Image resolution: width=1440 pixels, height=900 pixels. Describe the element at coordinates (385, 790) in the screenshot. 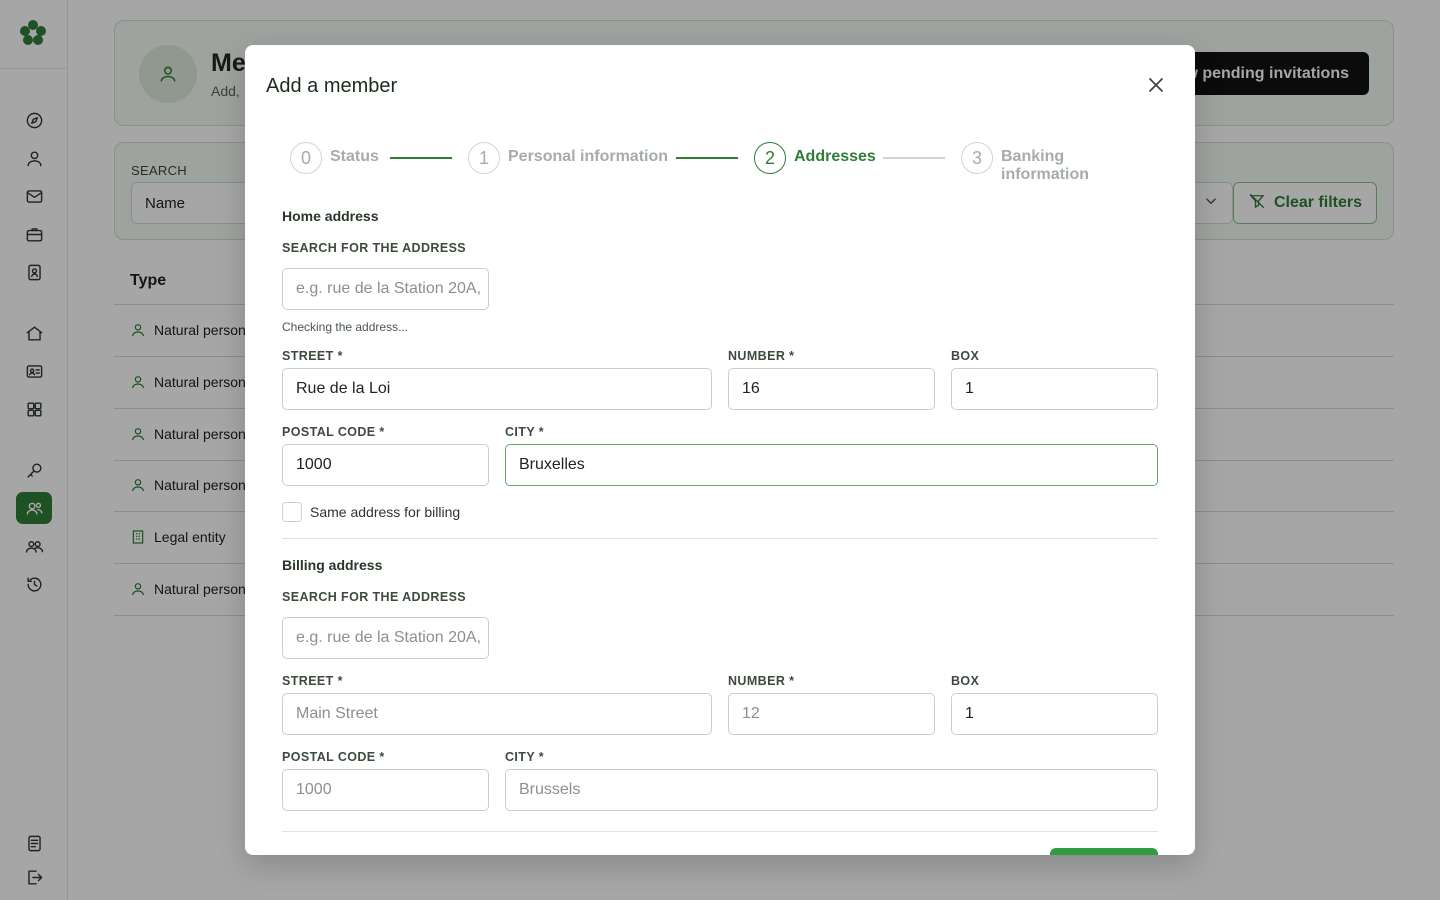

I see `billing-postal-code-input: 1000` at that location.